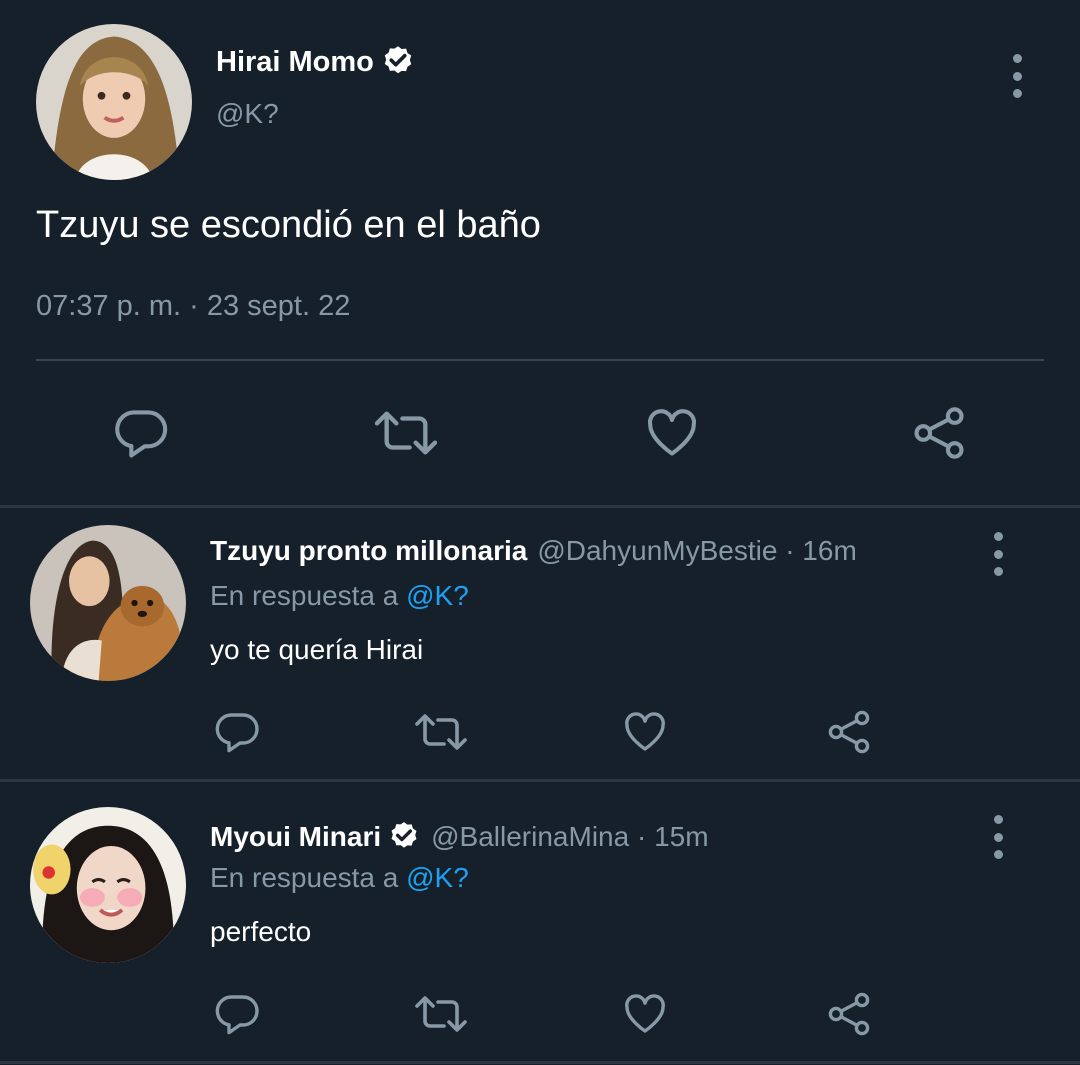  I want to click on main-author-name-text: Hirai Momo, so click(295, 61).